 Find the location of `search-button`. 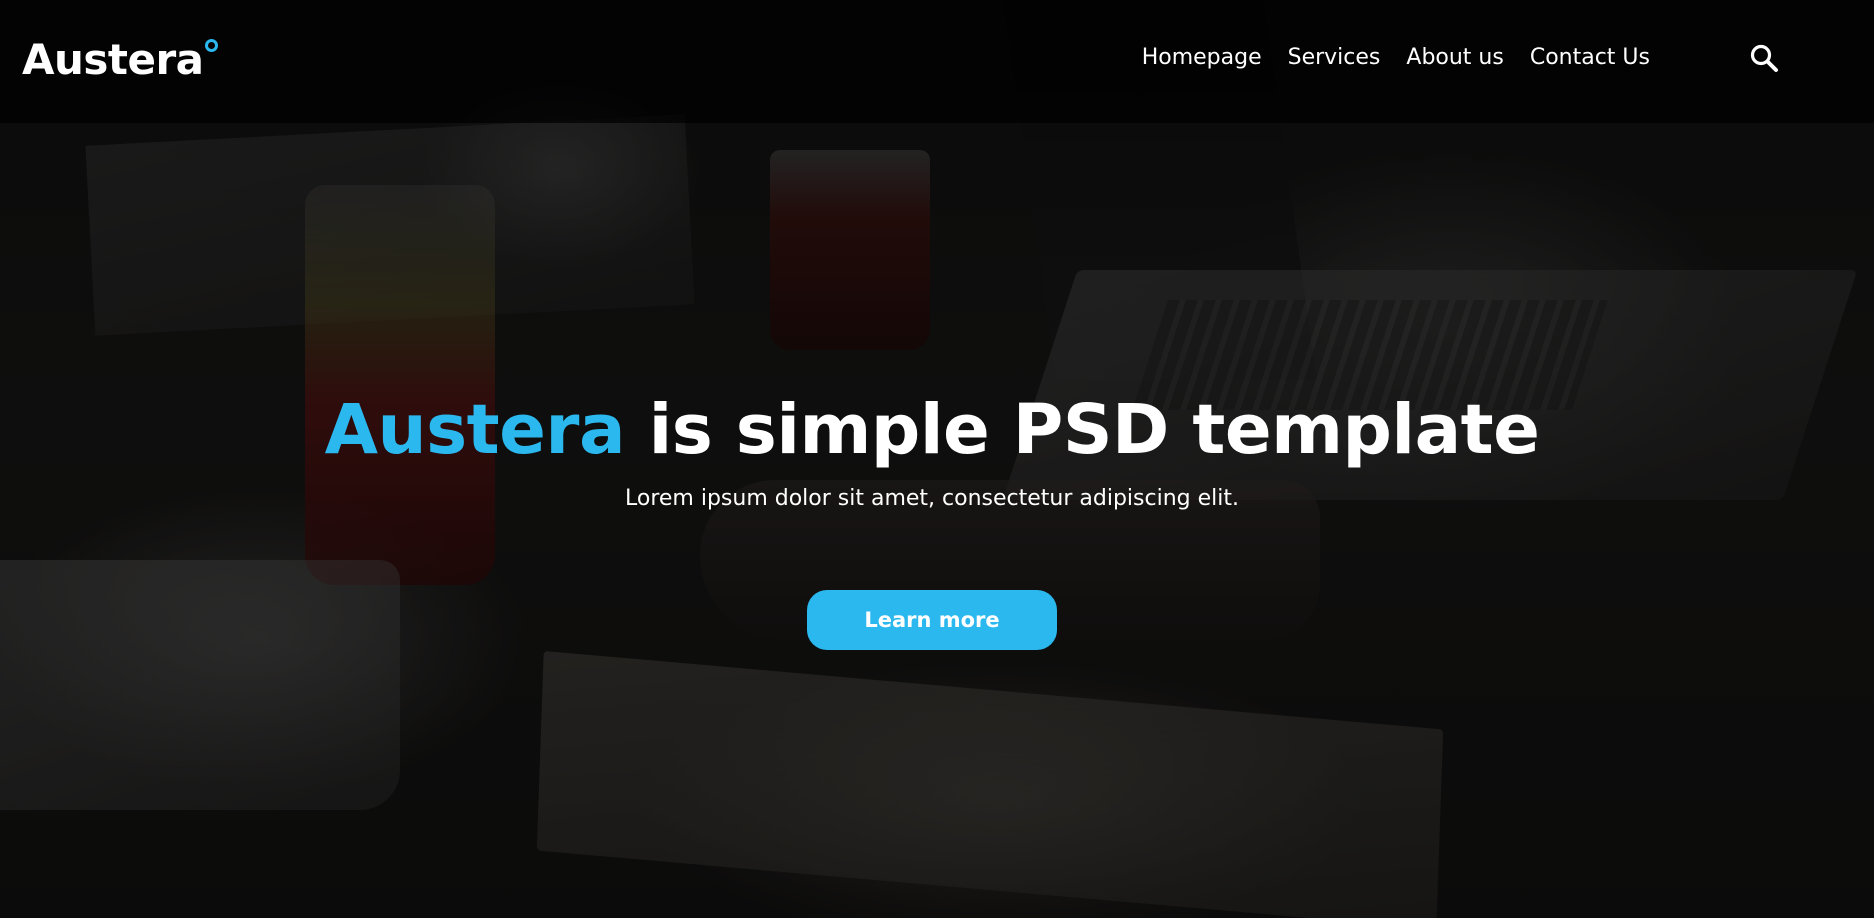

search-button is located at coordinates (1765, 59).